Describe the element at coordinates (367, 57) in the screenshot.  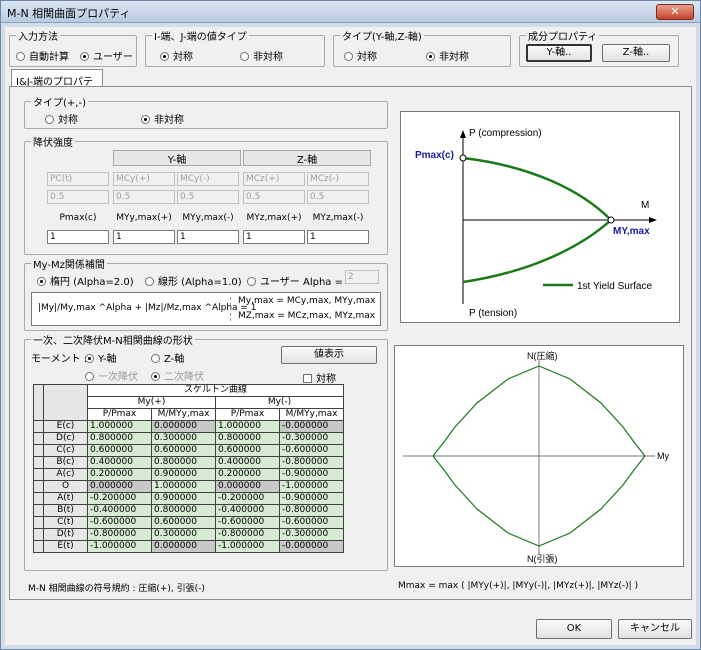
I see `radio-axis-symmetric-label: 対称` at that location.